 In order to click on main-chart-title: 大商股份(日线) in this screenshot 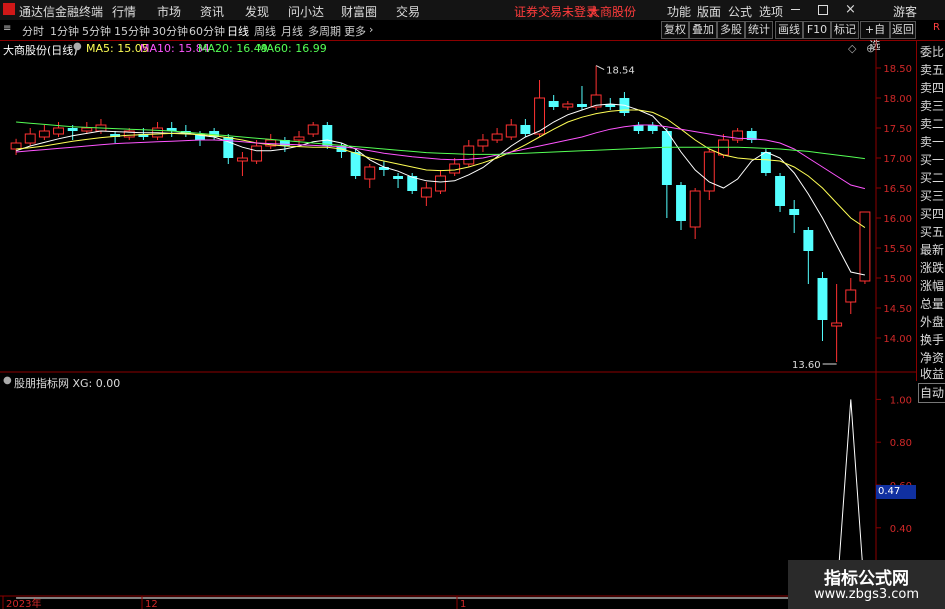, I will do `click(40, 50)`.